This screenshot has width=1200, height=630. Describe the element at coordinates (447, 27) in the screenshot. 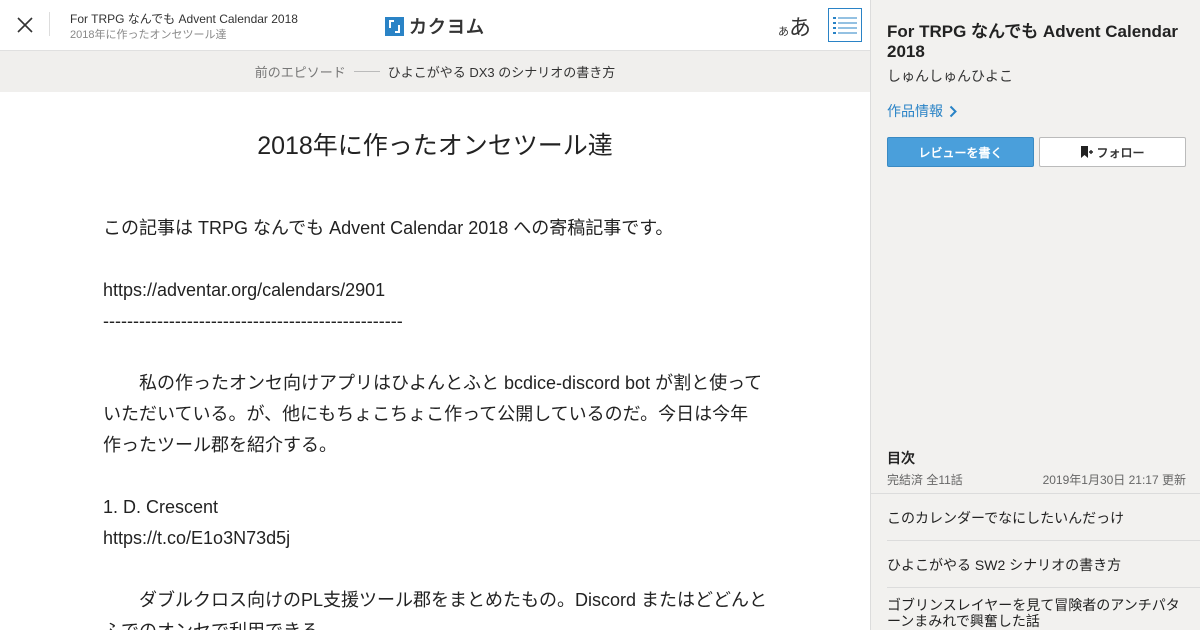

I see `logo-text: カクヨム` at that location.